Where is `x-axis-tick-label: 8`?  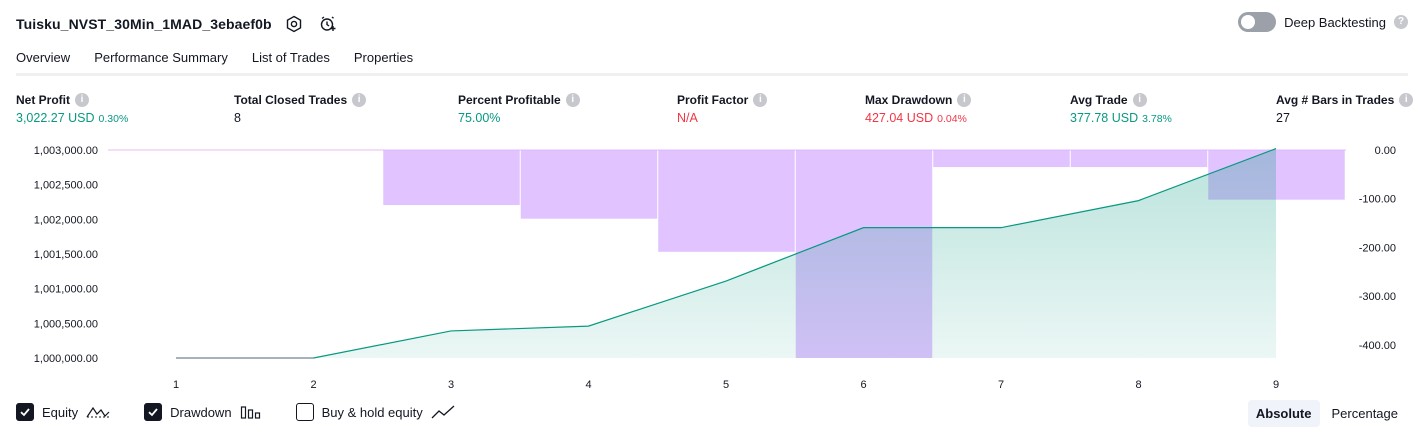 x-axis-tick-label: 8 is located at coordinates (1138, 385).